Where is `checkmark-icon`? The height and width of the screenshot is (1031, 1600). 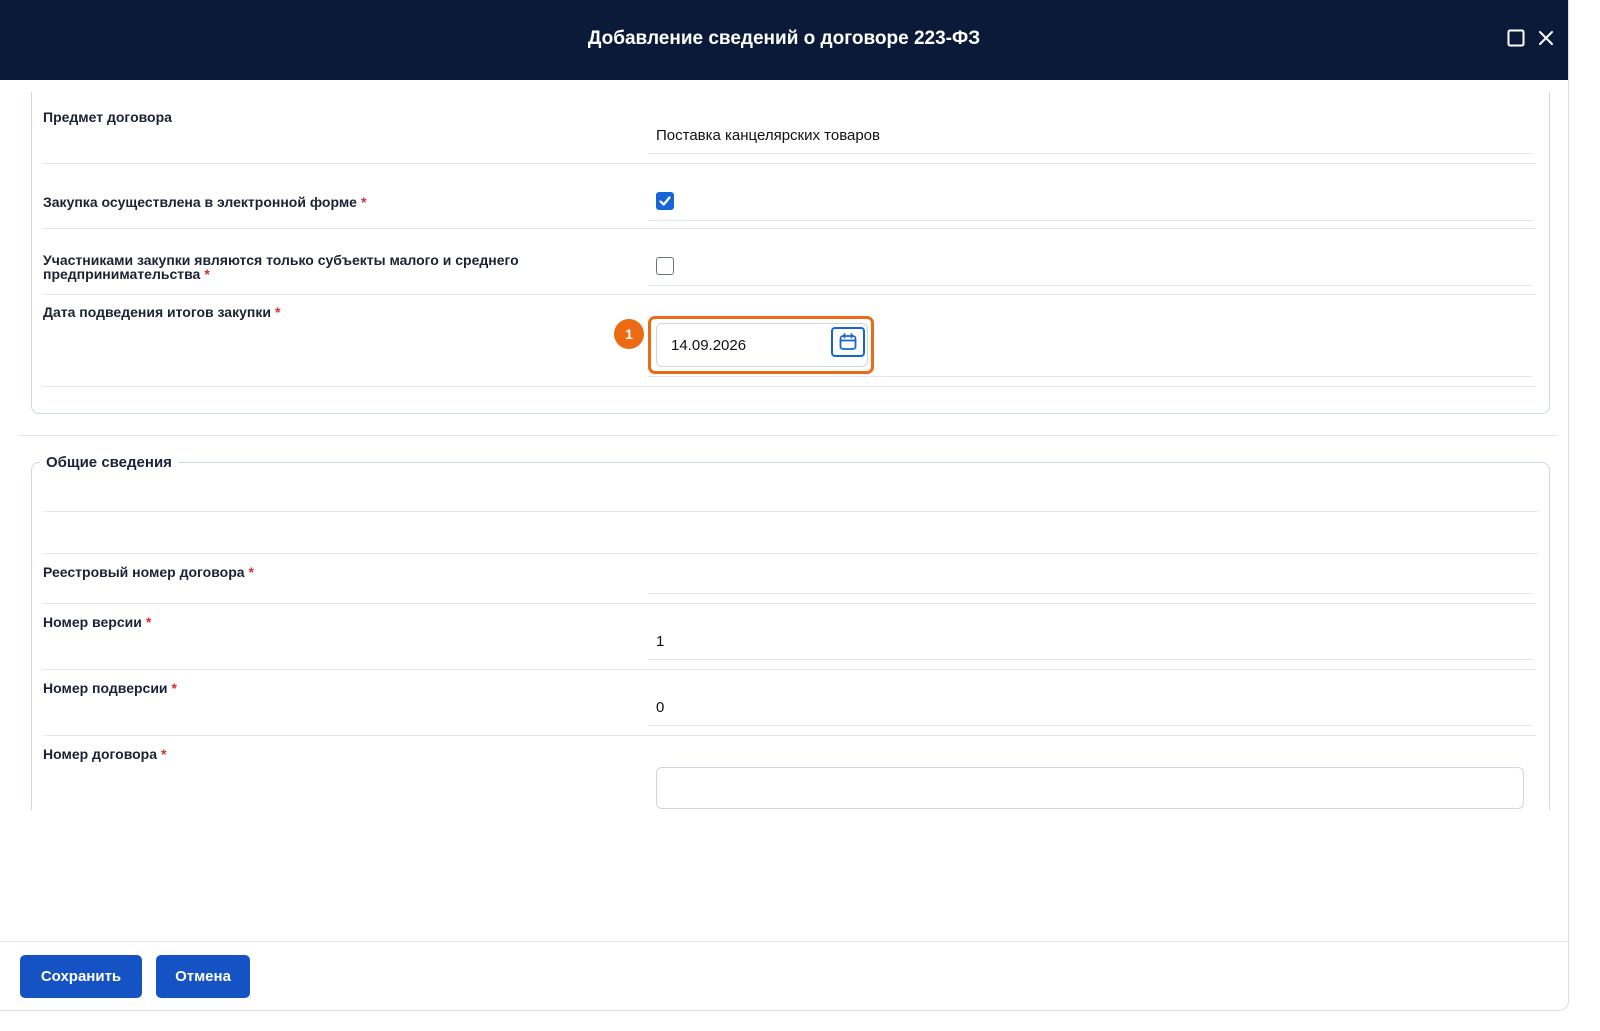
checkmark-icon is located at coordinates (665, 201).